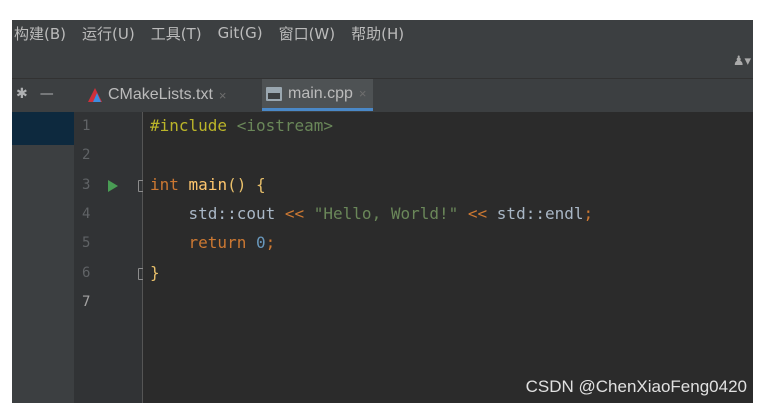  Describe the element at coordinates (260, 184) in the screenshot. I see `code-token: {` at that location.